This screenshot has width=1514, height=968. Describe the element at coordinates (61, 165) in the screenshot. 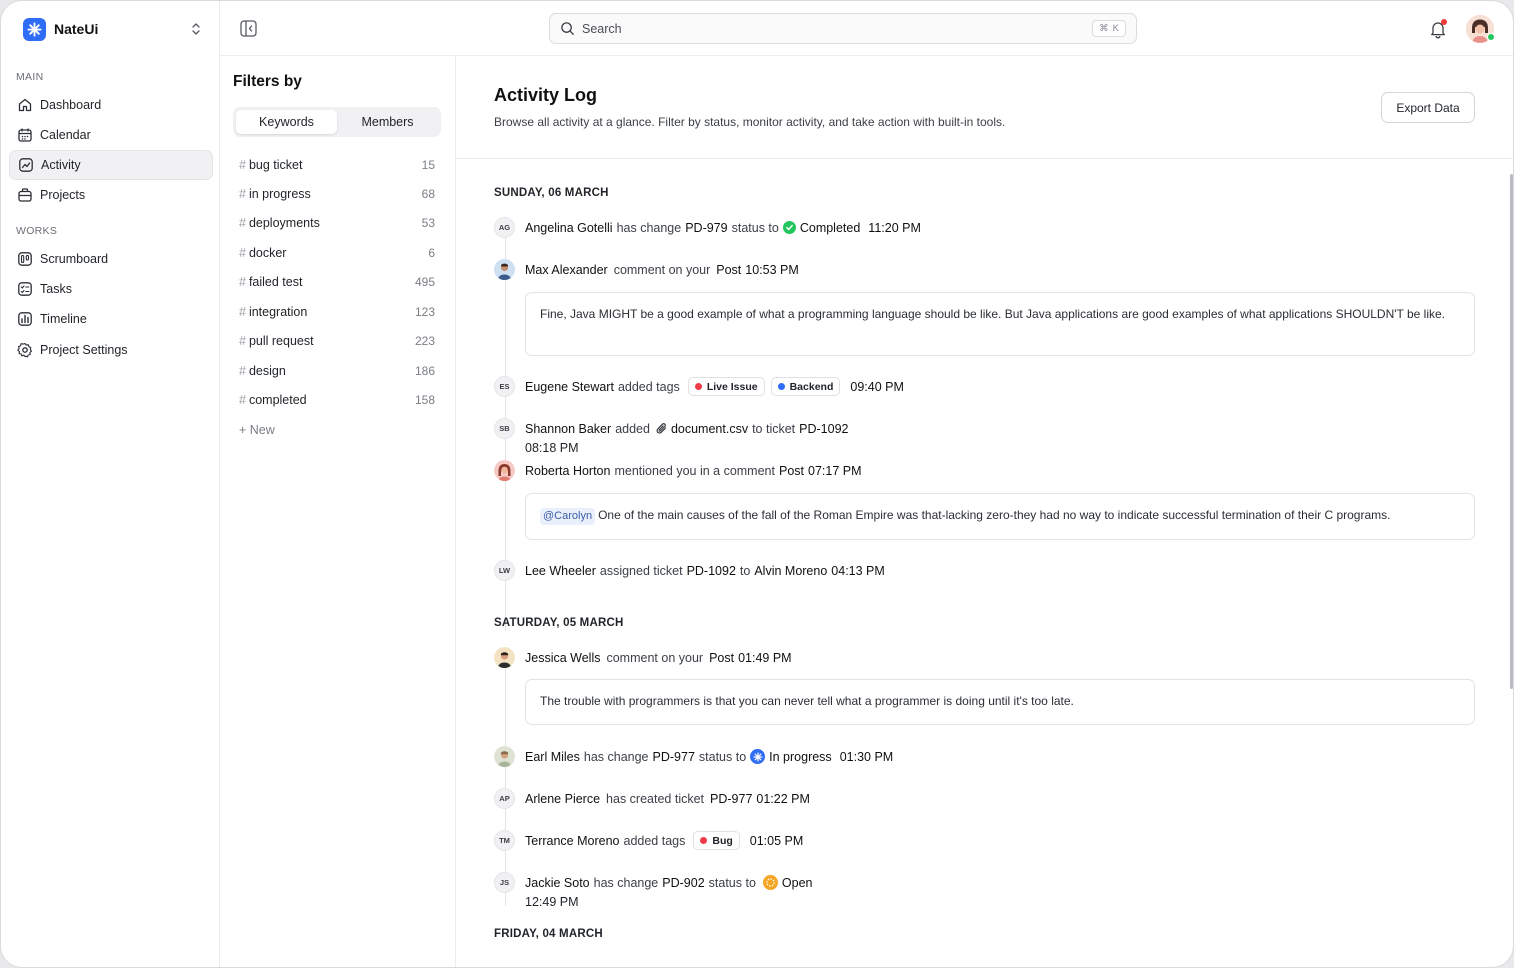

I see `nav-label: Activity` at that location.